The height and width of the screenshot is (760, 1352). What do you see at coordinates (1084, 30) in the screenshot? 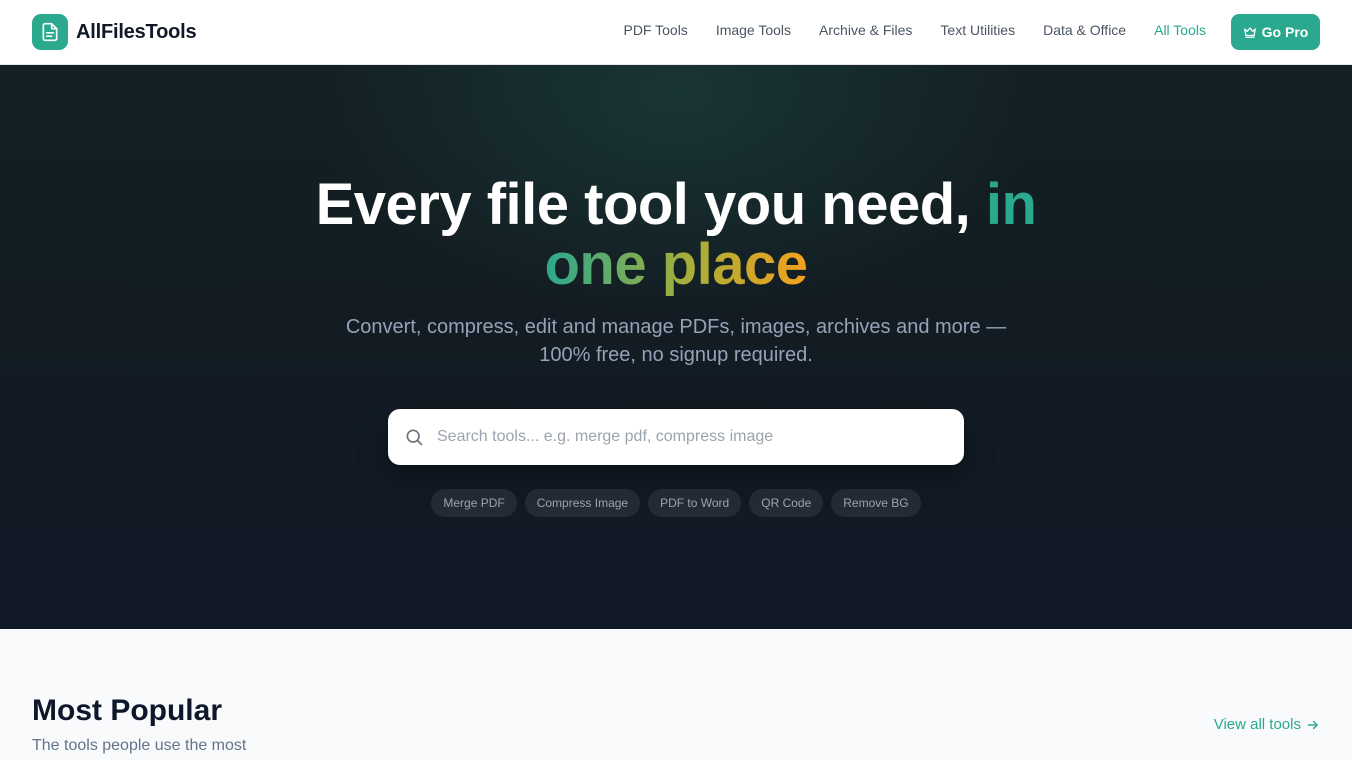
I see `nav-data-office: Data & Office` at bounding box center [1084, 30].